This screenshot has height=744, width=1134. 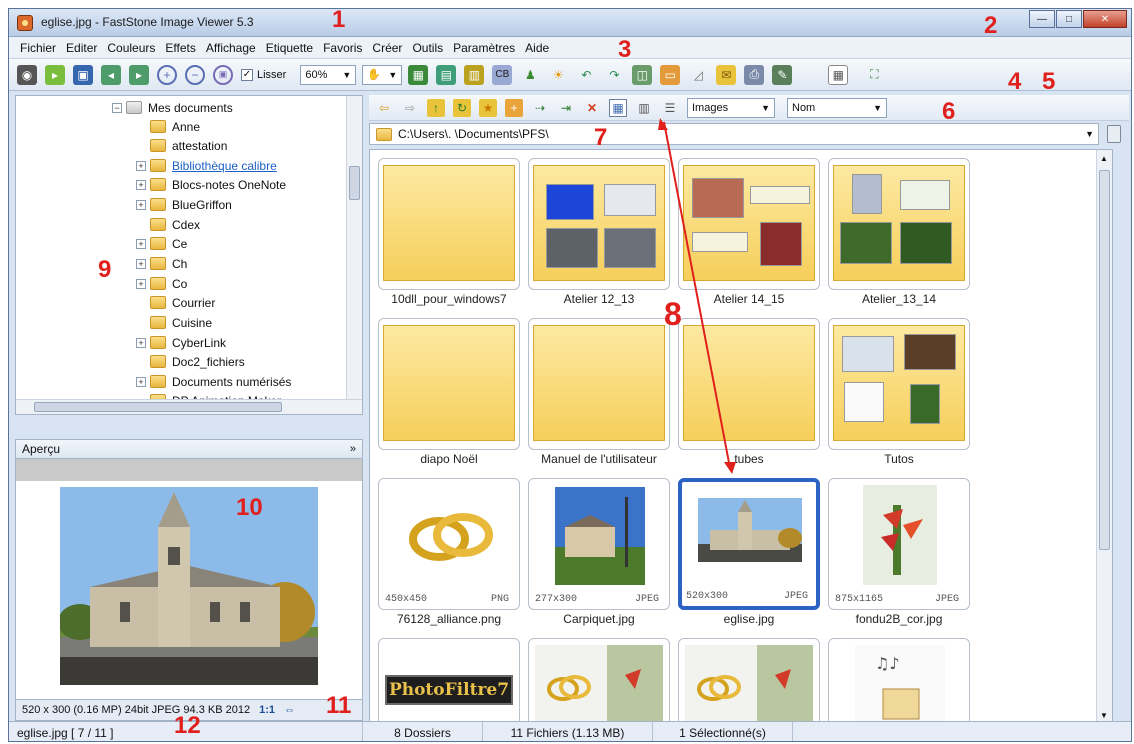 What do you see at coordinates (289, 48) in the screenshot?
I see `menu-etiquette: Etiquette` at bounding box center [289, 48].